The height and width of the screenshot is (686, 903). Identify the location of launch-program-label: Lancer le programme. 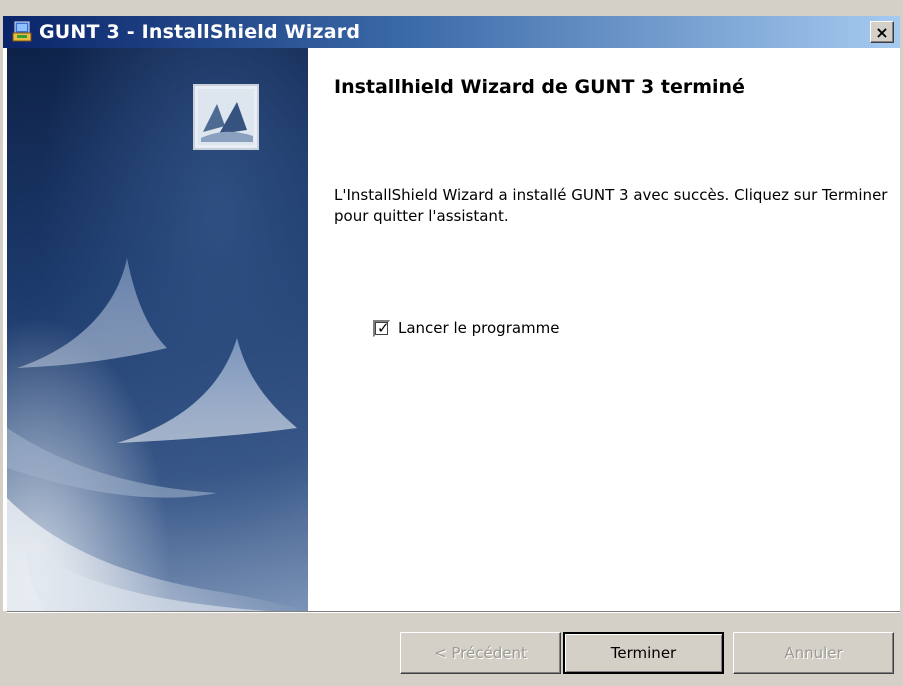
(479, 328).